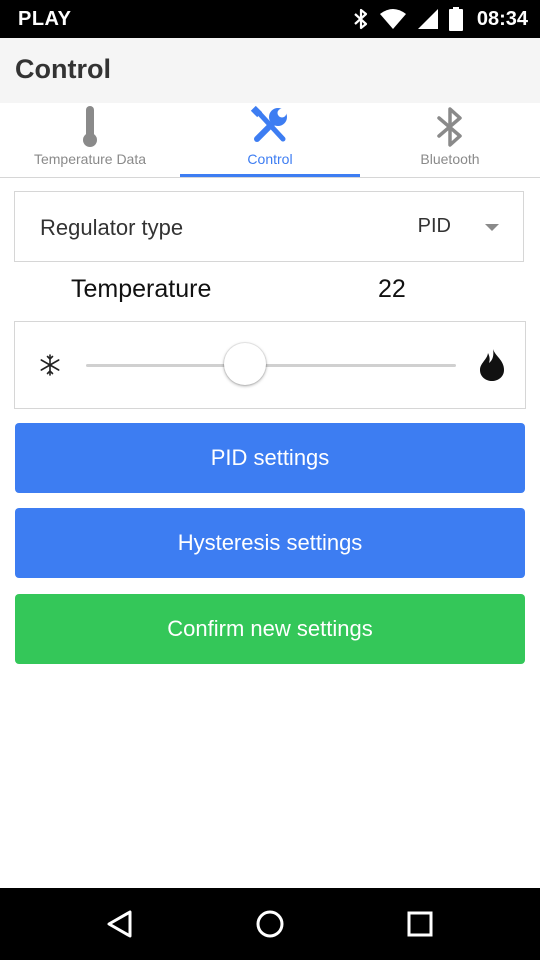  Describe the element at coordinates (455, 19) in the screenshot. I see `battery-icon` at that location.